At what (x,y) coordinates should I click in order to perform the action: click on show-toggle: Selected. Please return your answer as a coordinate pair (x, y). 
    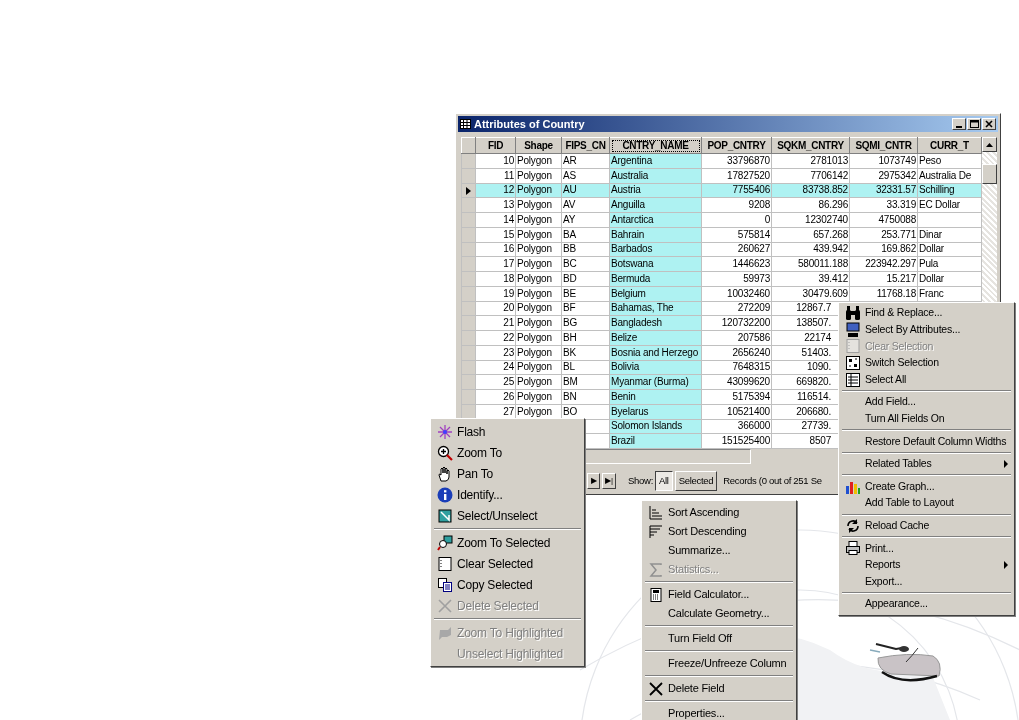
    Looking at the image, I should click on (696, 481).